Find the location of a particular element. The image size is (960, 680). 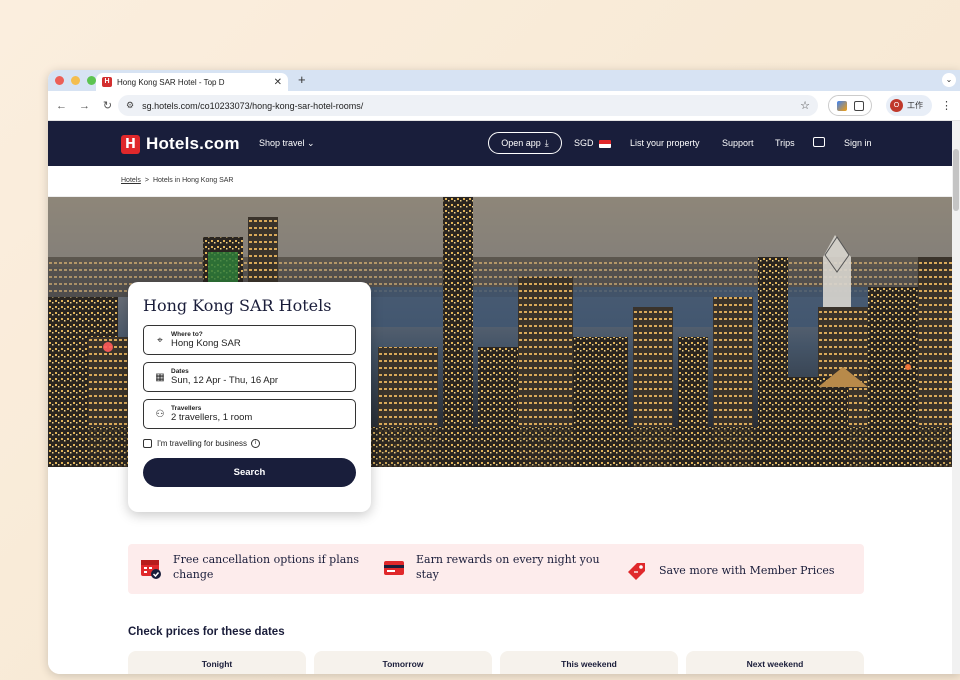

profile-chip: O 工作 is located at coordinates (909, 105).